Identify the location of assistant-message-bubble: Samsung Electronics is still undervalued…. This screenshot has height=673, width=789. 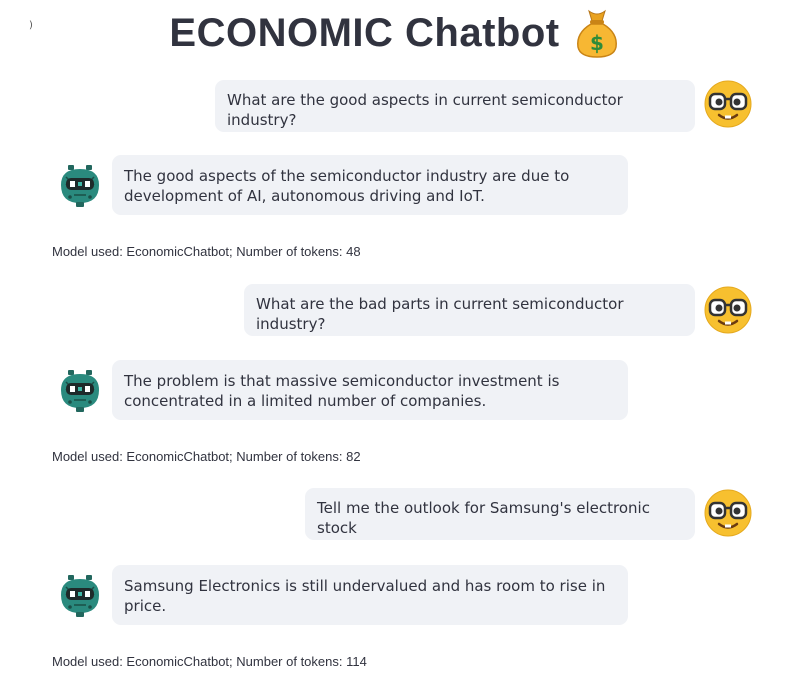
(370, 595).